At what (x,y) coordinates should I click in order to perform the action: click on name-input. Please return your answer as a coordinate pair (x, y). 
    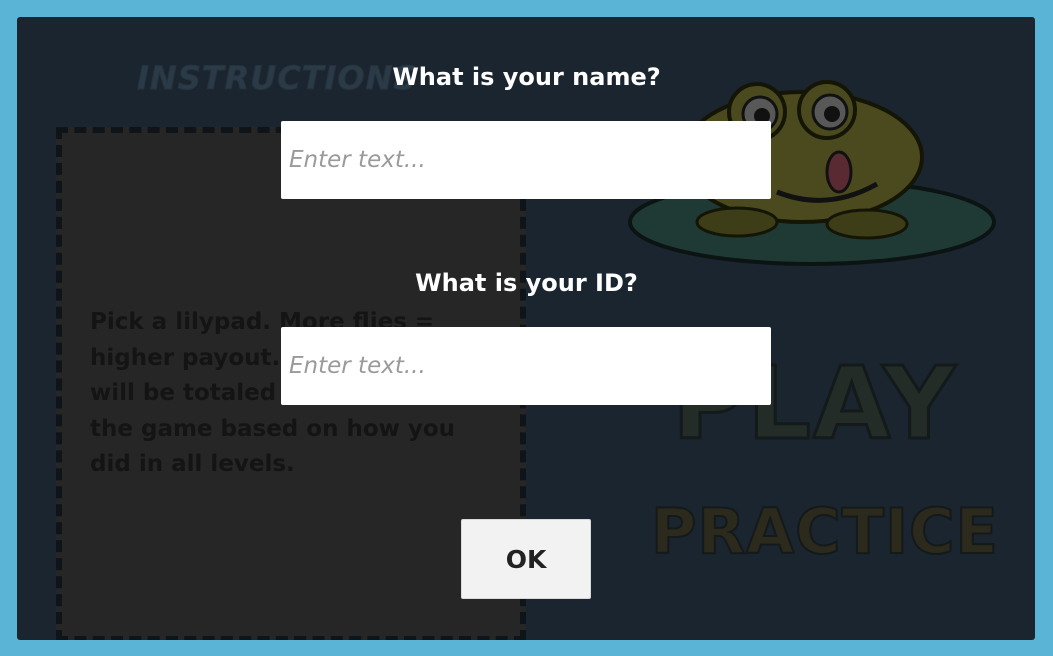
    Looking at the image, I should click on (526, 160).